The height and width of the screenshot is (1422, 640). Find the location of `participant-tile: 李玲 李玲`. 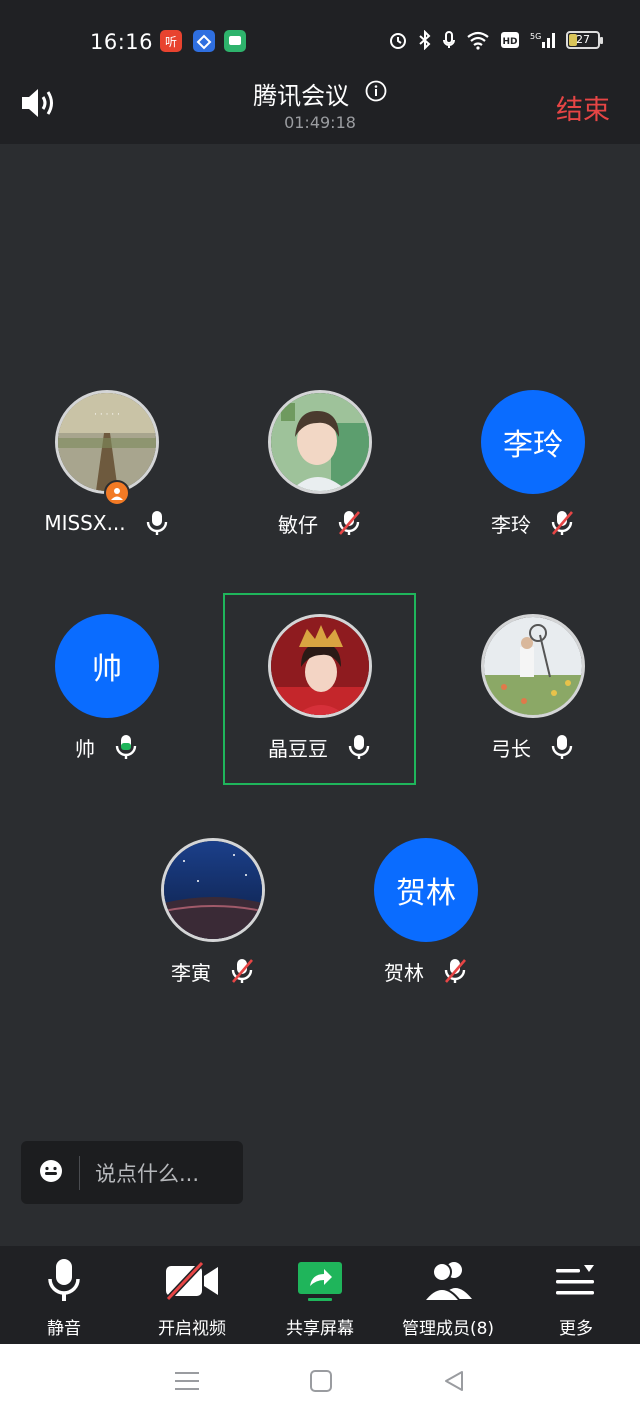

participant-tile: 李玲 李玲 is located at coordinates (533, 464).